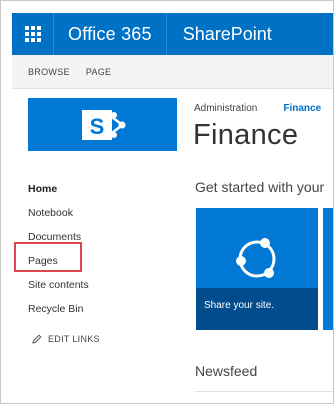 The width and height of the screenshot is (334, 404). I want to click on newsfeed-heading: Newsfeed, so click(226, 371).